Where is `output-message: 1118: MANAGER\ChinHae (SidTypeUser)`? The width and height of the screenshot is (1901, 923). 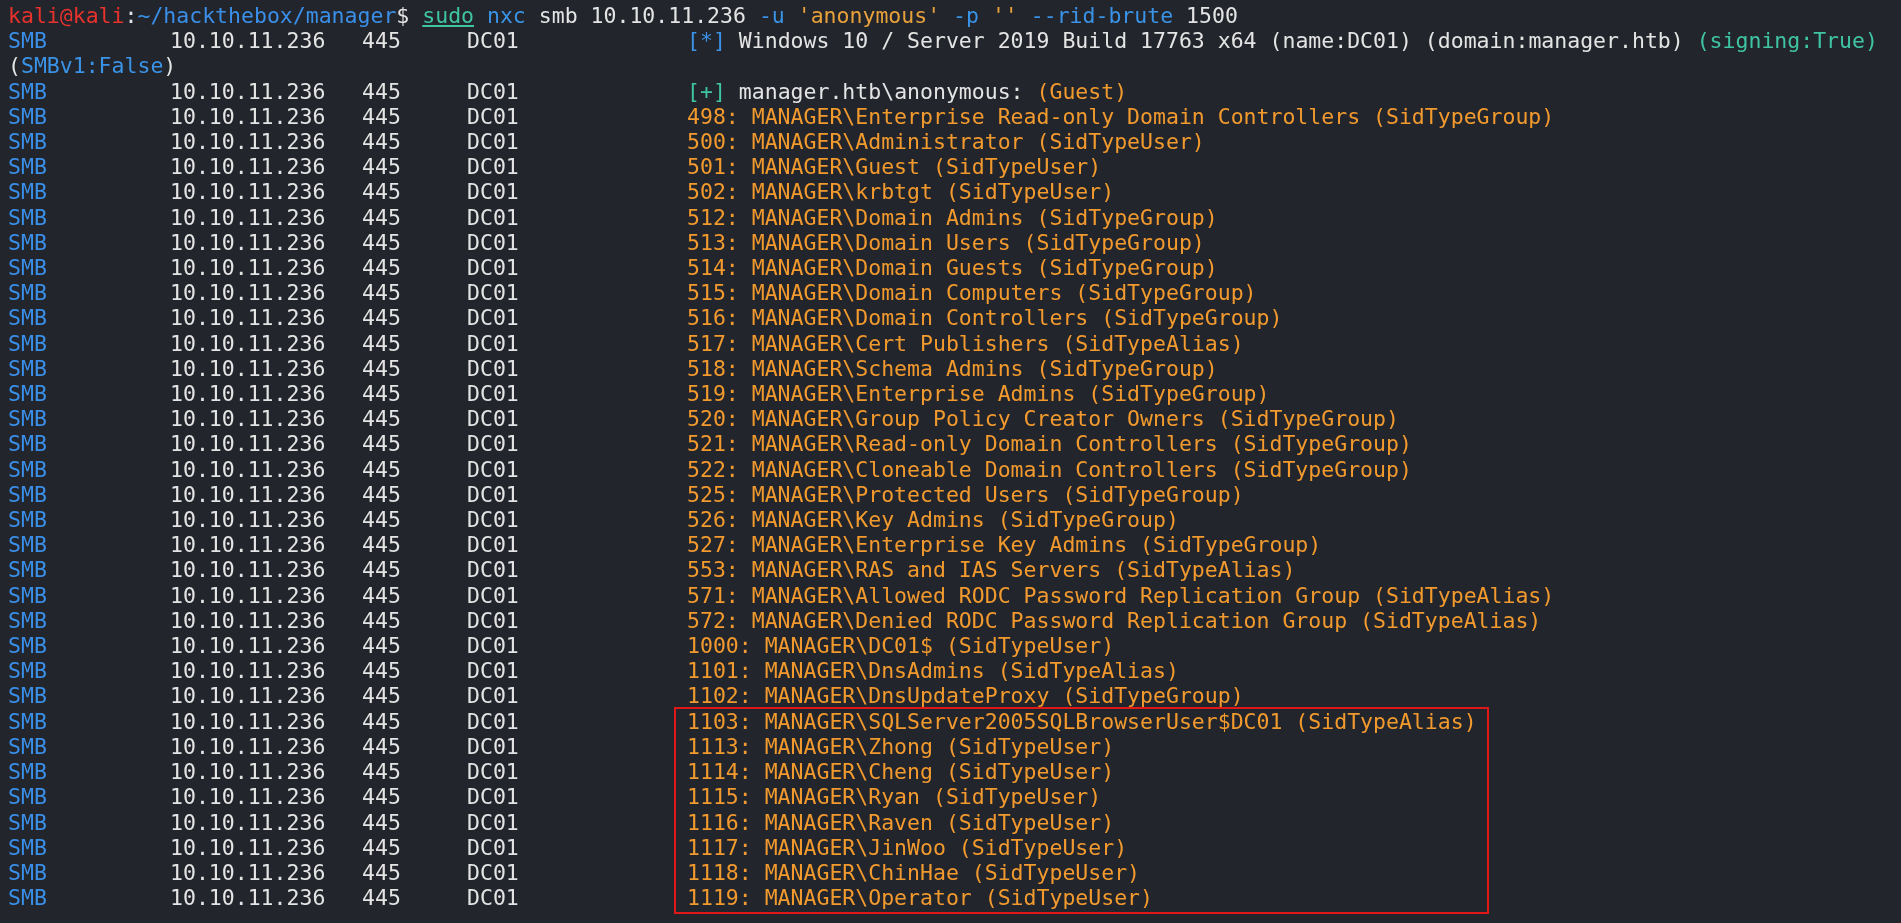
output-message: 1118: MANAGER\ChinHae (SidTypeUser) is located at coordinates (914, 872).